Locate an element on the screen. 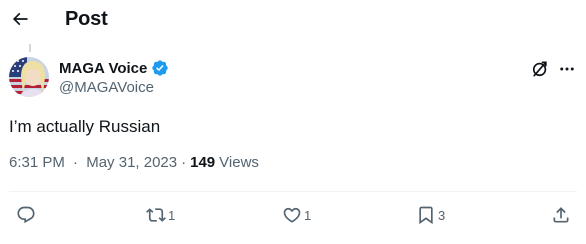  back-button is located at coordinates (20, 19).